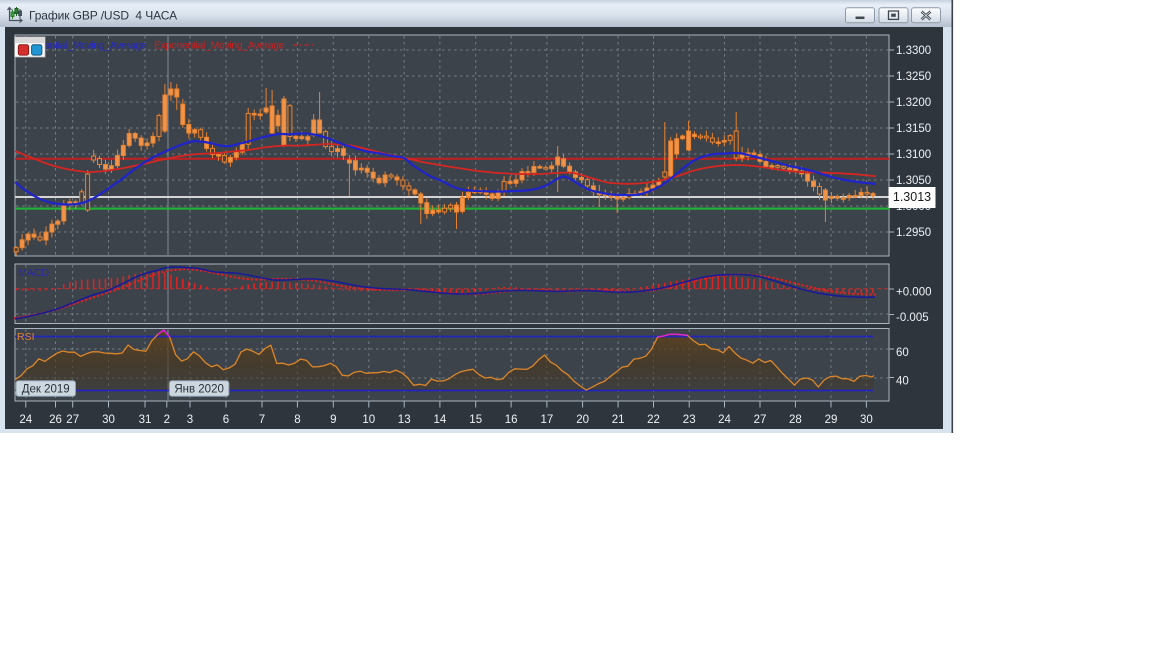 This screenshot has height=653, width=1152. Describe the element at coordinates (653, 420) in the screenshot. I see `svg-text: 22` at that location.